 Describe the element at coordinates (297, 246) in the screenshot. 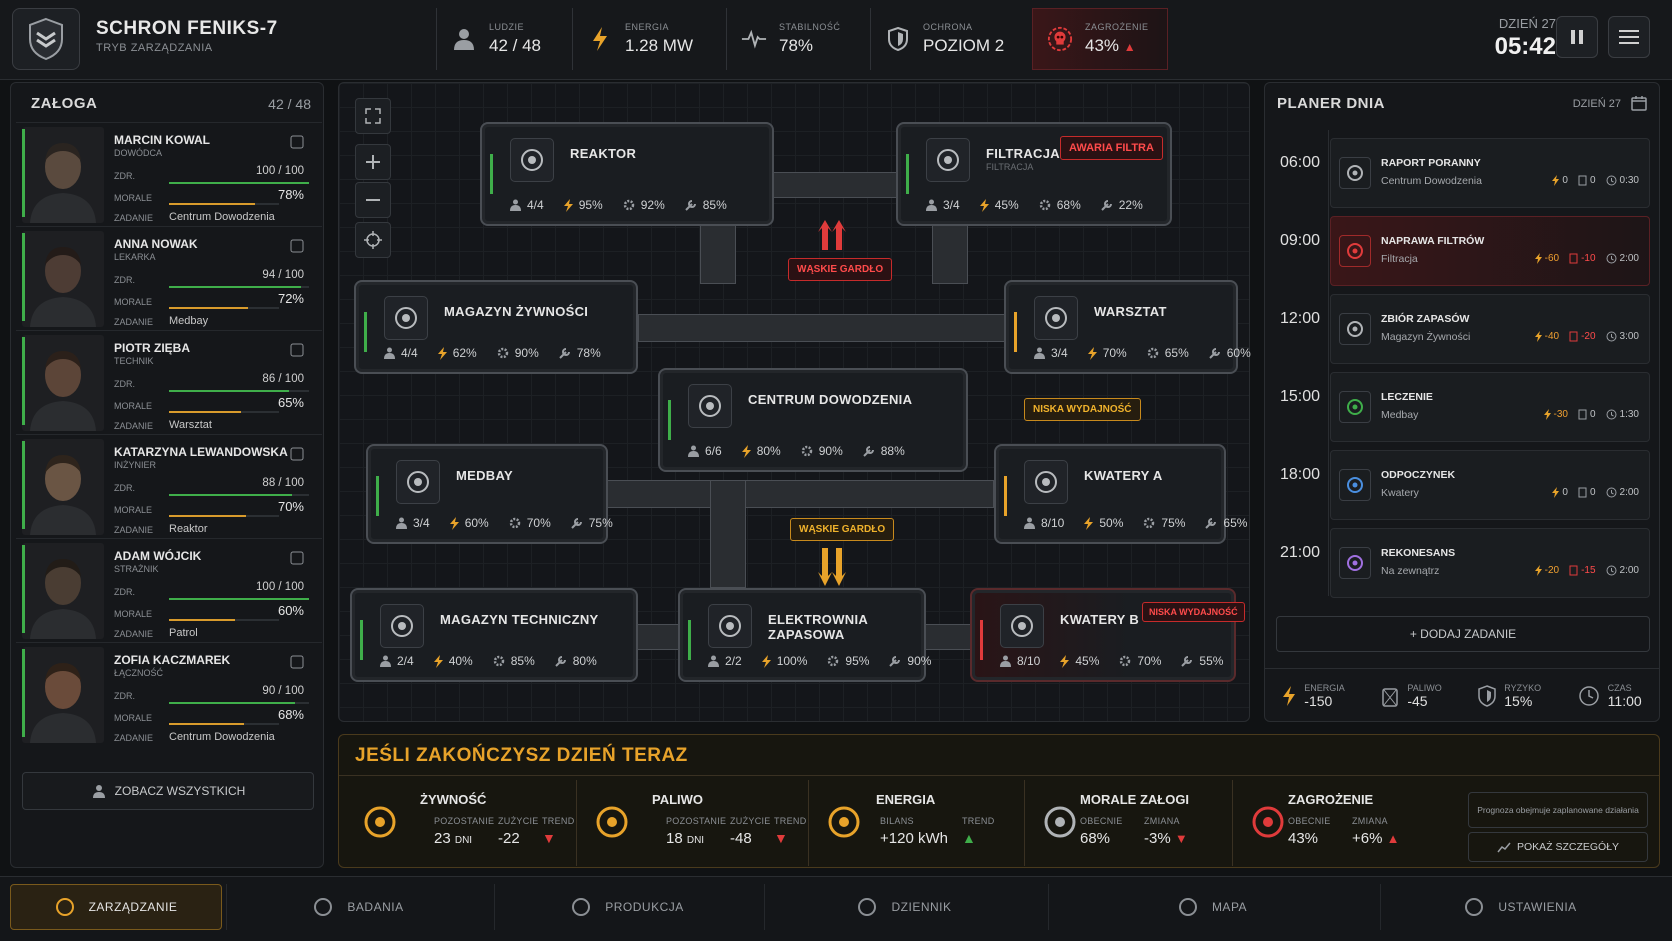

I see `grid-icon` at that location.